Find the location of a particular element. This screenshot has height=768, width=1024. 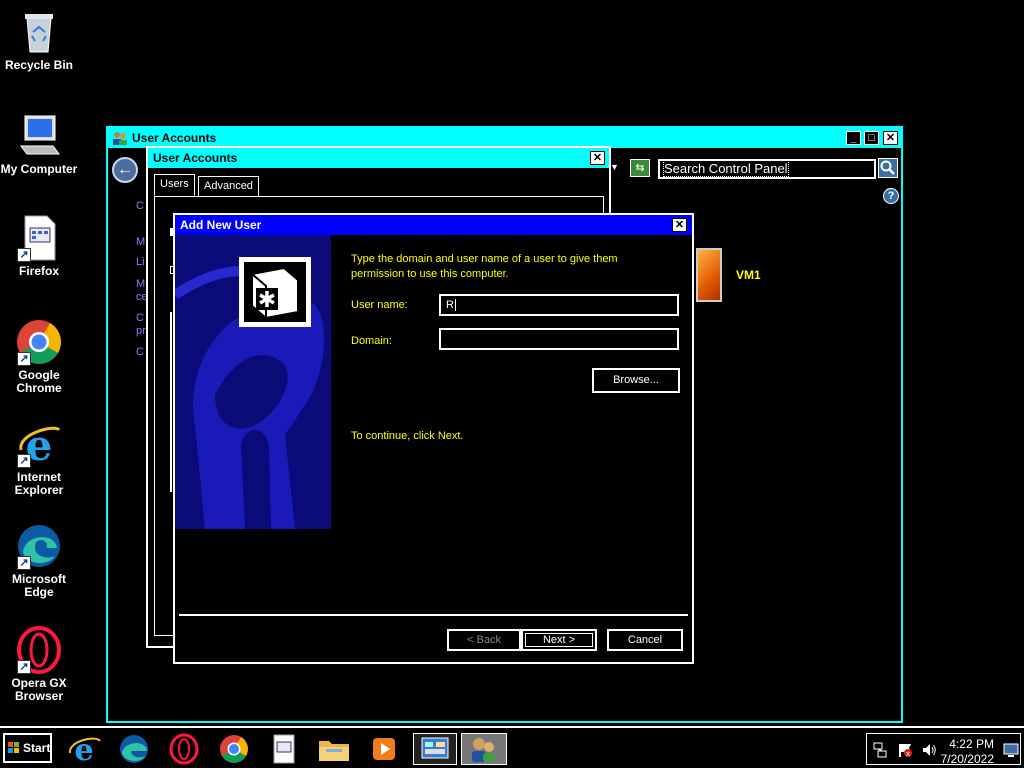

clock-time: 4:22 PM is located at coordinates (971, 744).